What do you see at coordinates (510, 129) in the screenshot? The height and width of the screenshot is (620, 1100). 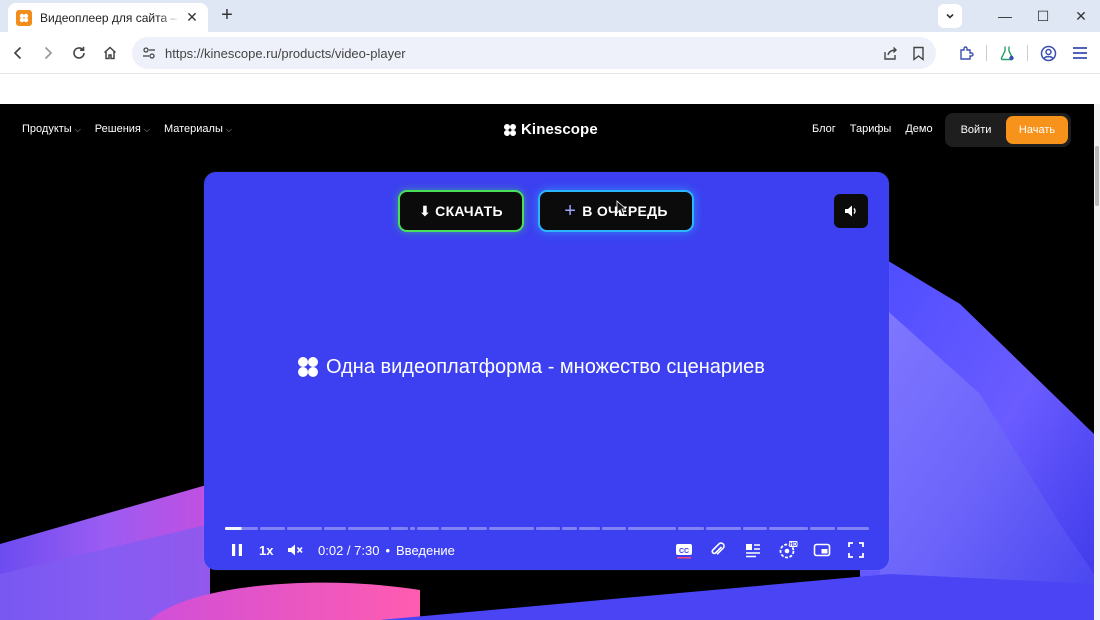 I see `kinescope-logo-icon` at bounding box center [510, 129].